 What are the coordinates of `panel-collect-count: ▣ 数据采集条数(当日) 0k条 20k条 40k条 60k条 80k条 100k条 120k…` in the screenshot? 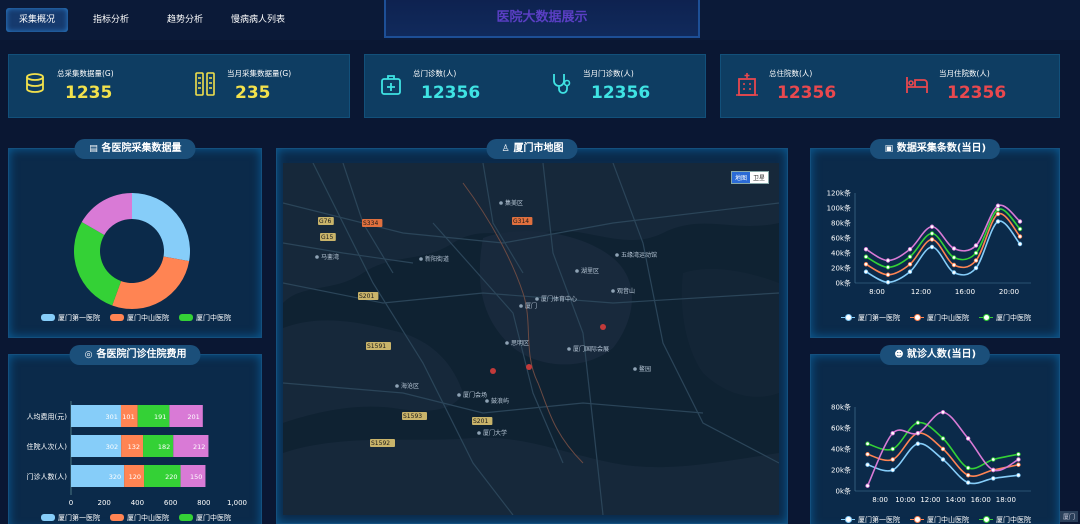 It's located at (935, 238).